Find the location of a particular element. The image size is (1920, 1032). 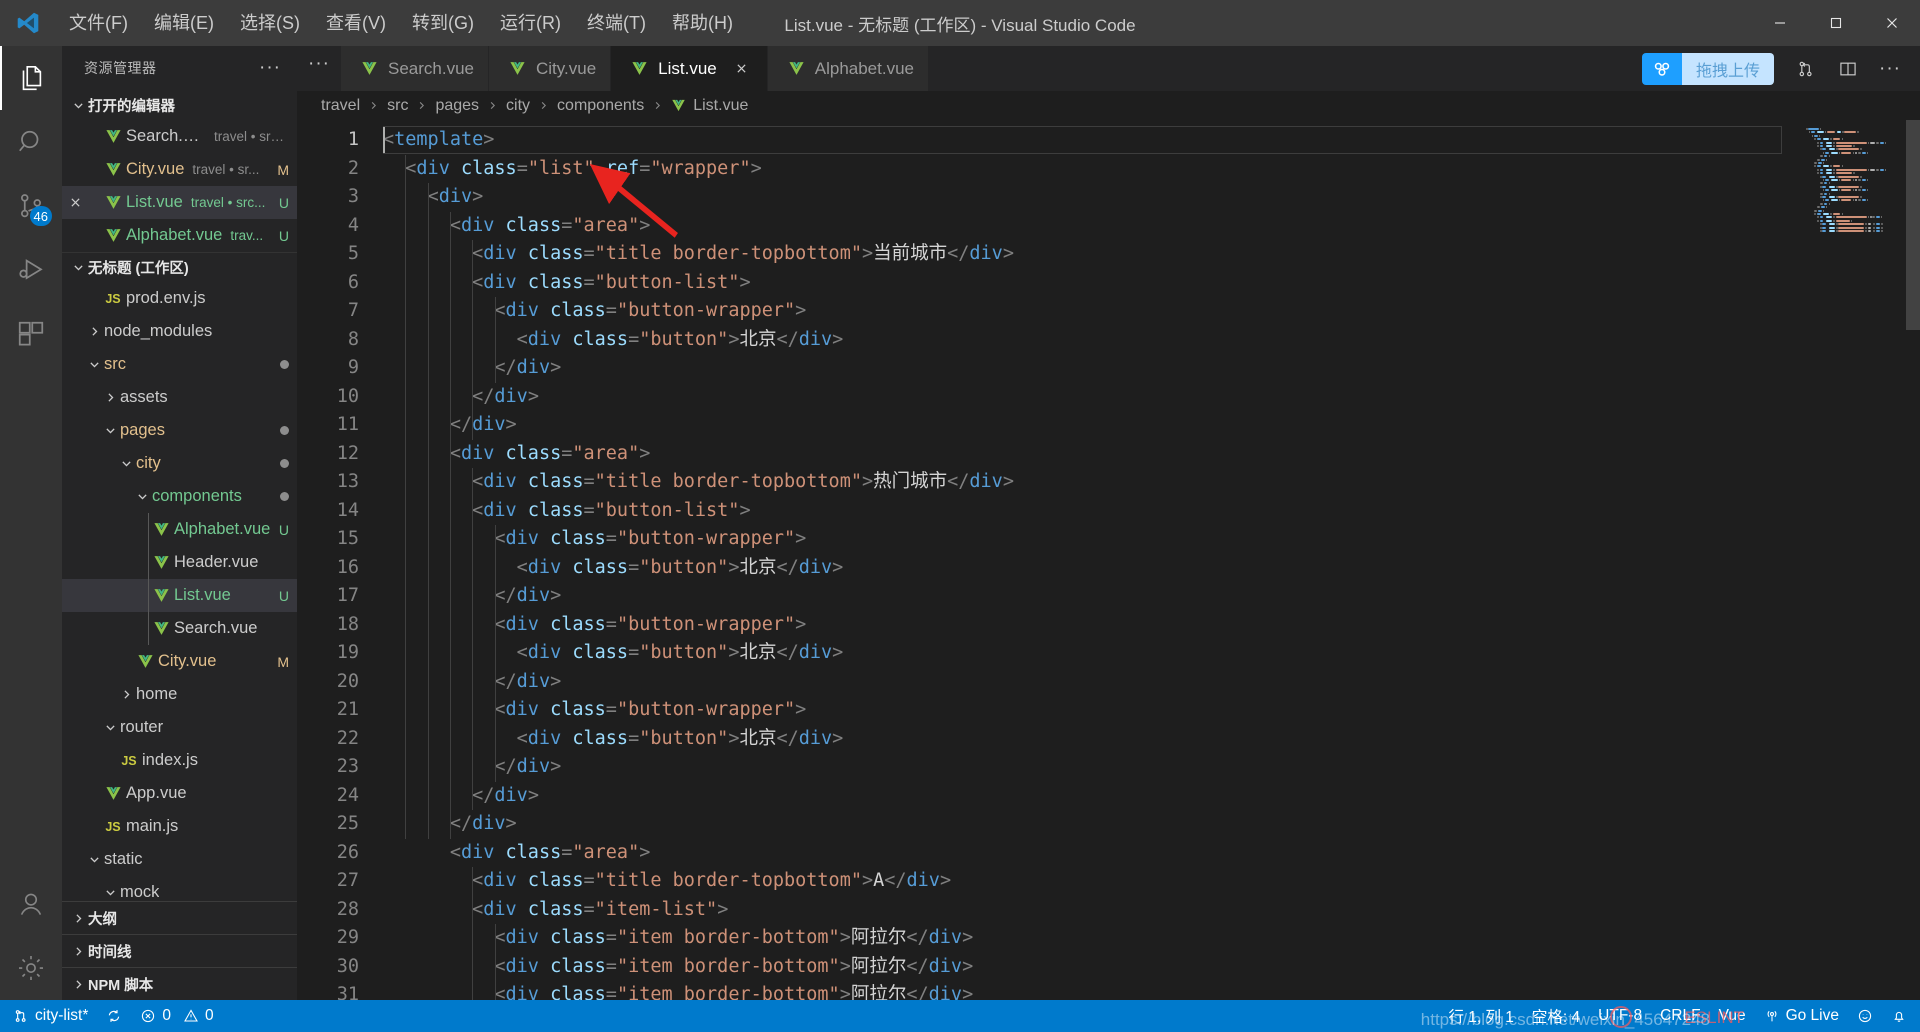

open-editor-item: List.vue travel • src... U is located at coordinates (179, 202).